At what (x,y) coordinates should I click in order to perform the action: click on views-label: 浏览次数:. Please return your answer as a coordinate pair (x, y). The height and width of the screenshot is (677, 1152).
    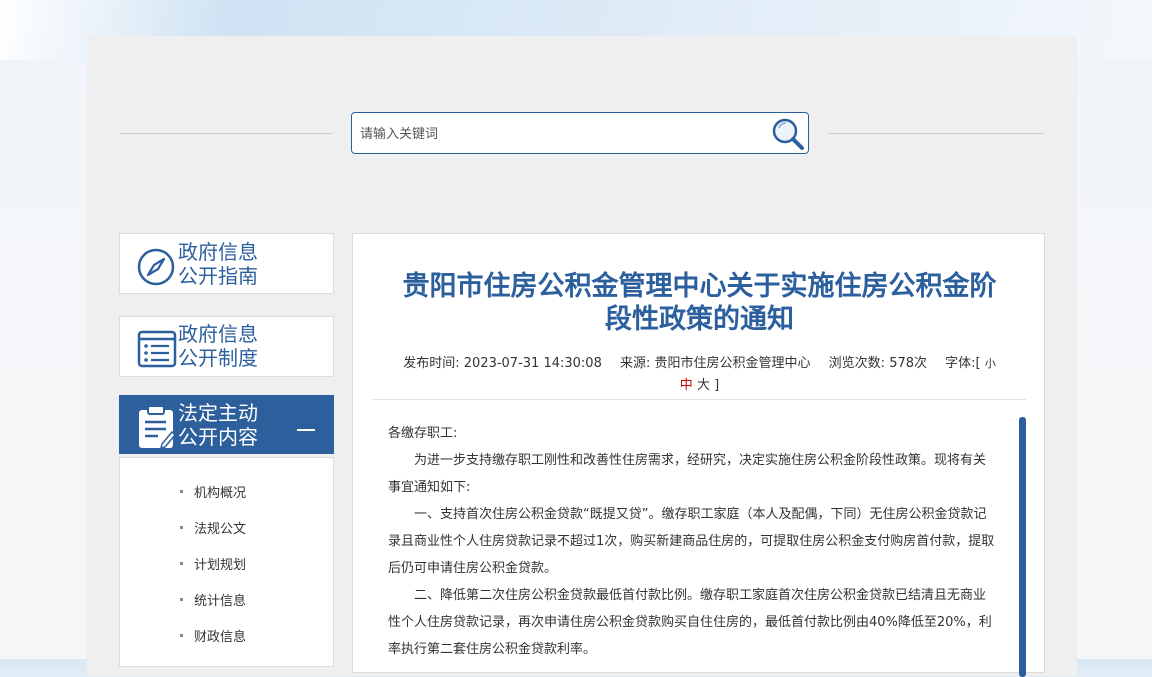
    Looking at the image, I should click on (857, 363).